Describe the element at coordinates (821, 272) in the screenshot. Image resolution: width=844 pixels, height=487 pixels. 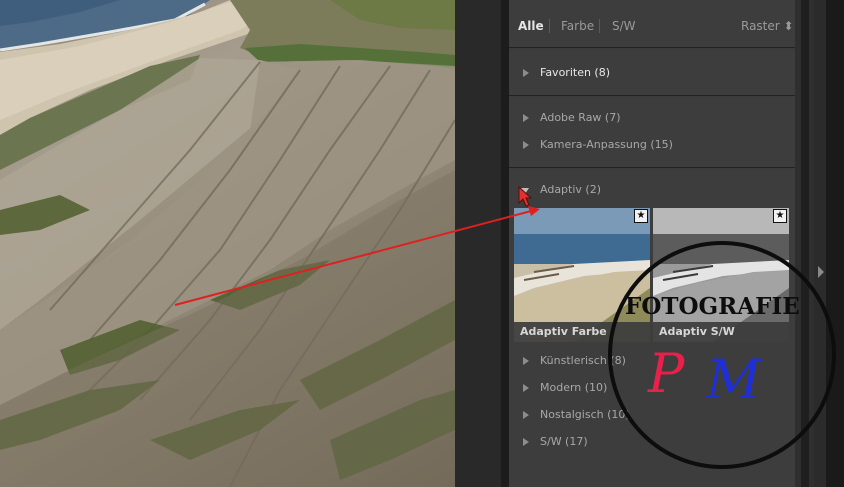
I see `collapse-panel-icon` at that location.